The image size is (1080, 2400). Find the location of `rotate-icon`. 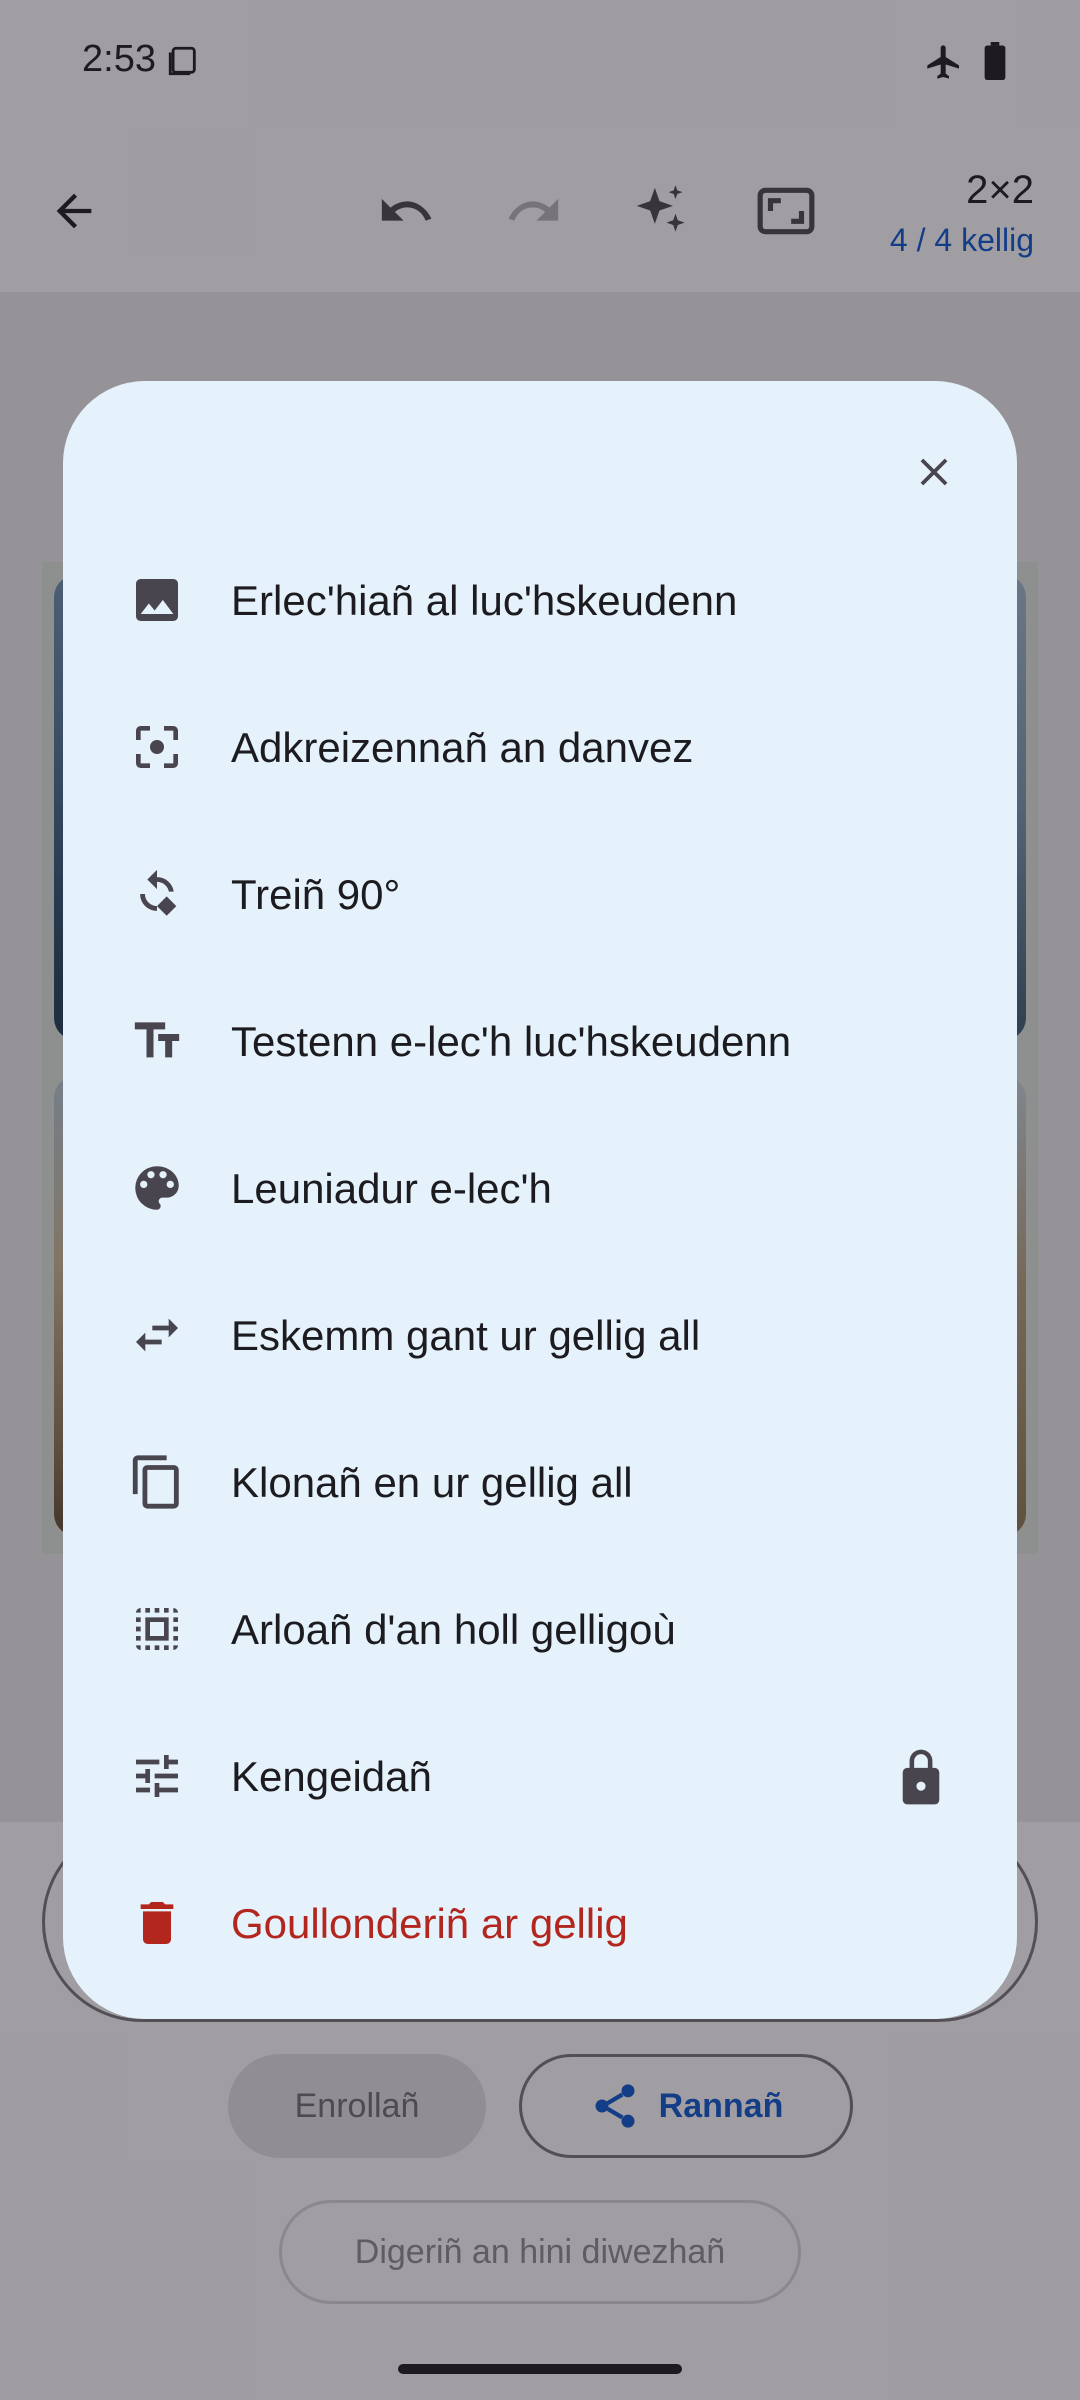

rotate-icon is located at coordinates (157, 894).